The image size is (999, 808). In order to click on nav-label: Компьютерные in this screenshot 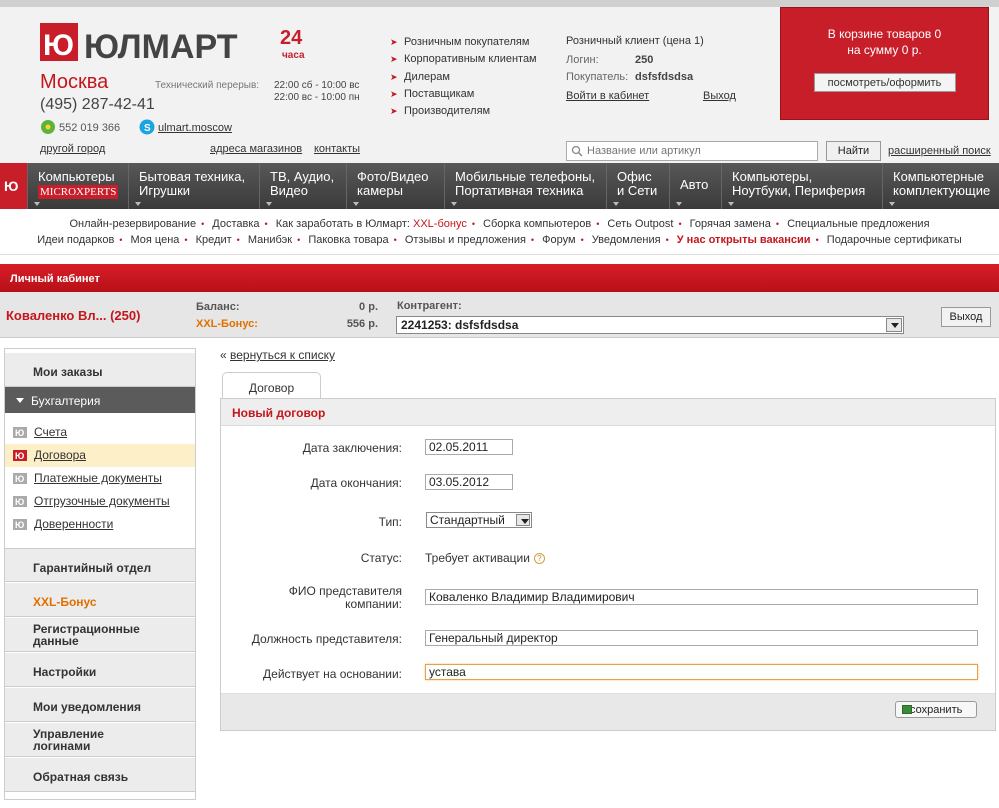, I will do `click(939, 176)`.